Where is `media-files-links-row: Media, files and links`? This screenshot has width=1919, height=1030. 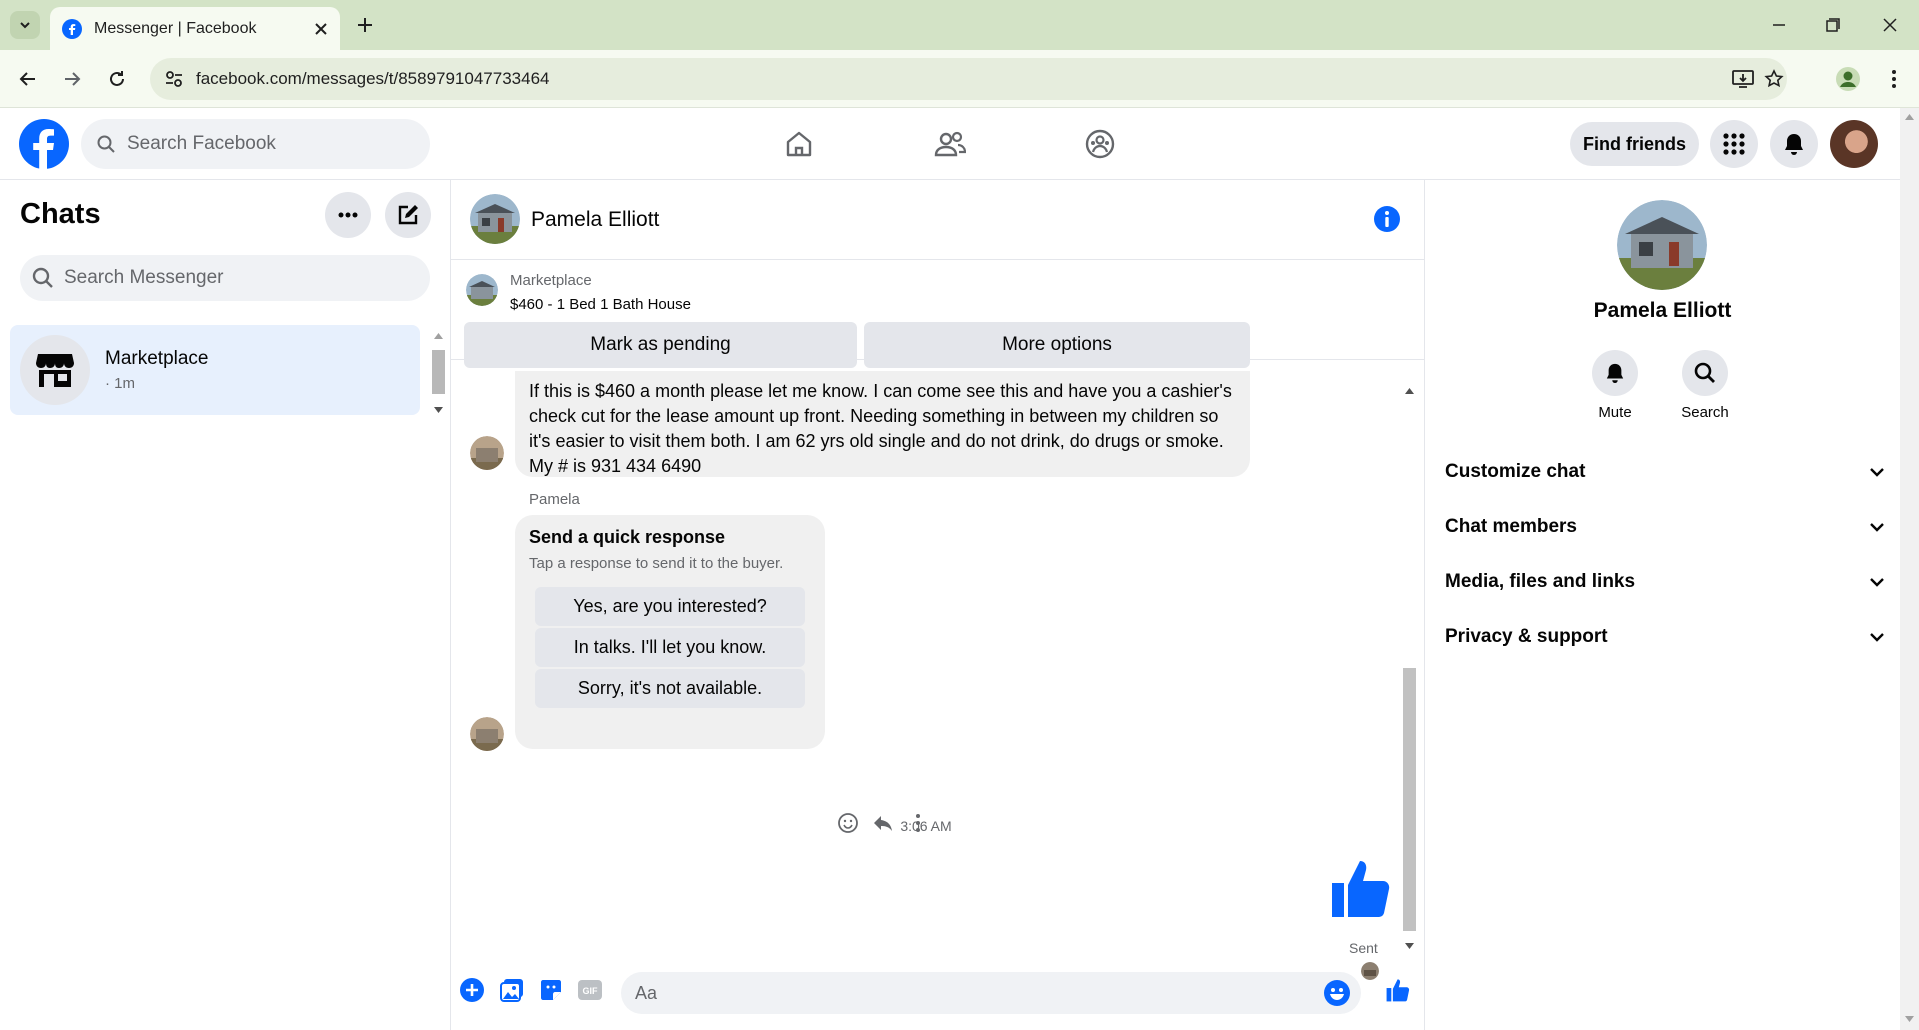 media-files-links-row: Media, files and links is located at coordinates (1665, 582).